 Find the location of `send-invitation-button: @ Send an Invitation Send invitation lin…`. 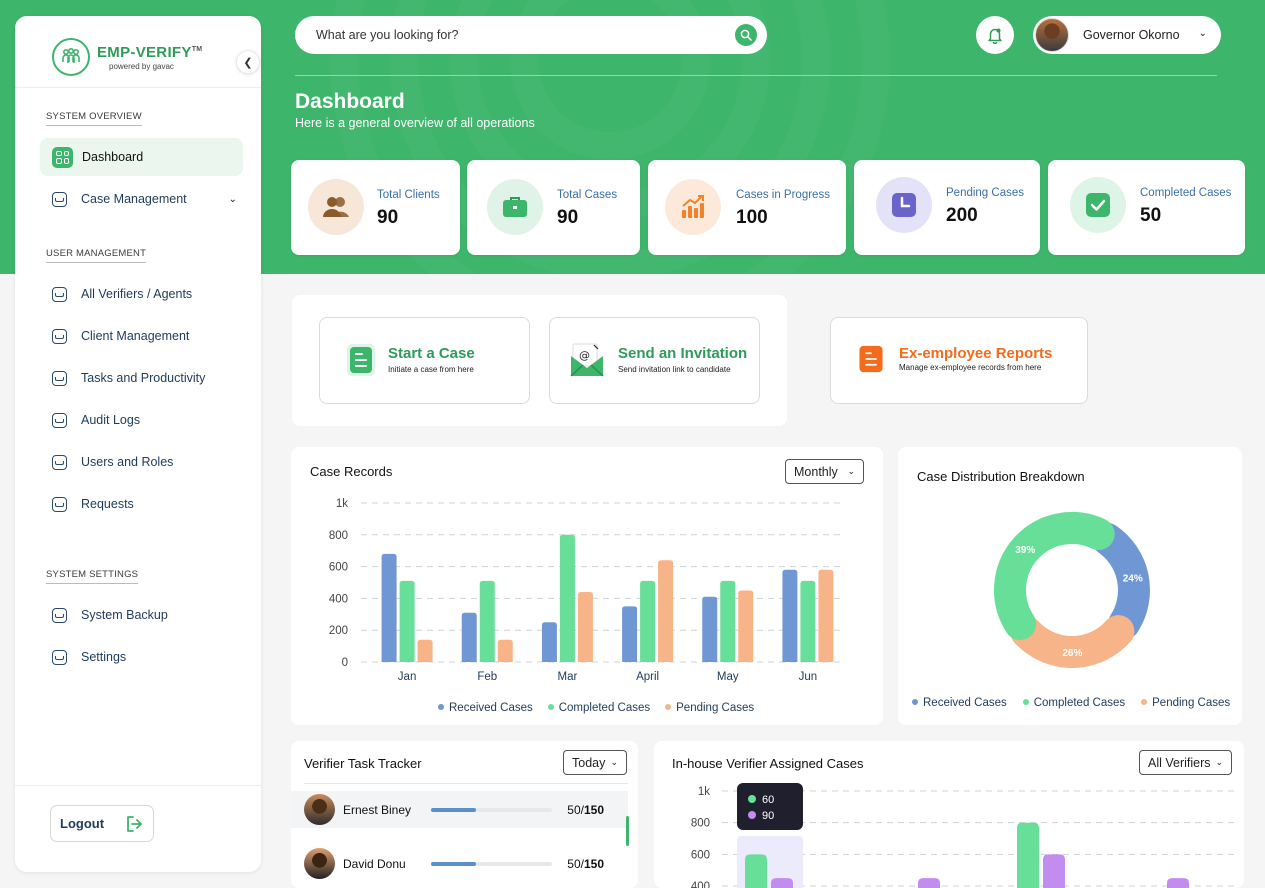

send-invitation-button: @ Send an Invitation Send invitation lin… is located at coordinates (654, 360).